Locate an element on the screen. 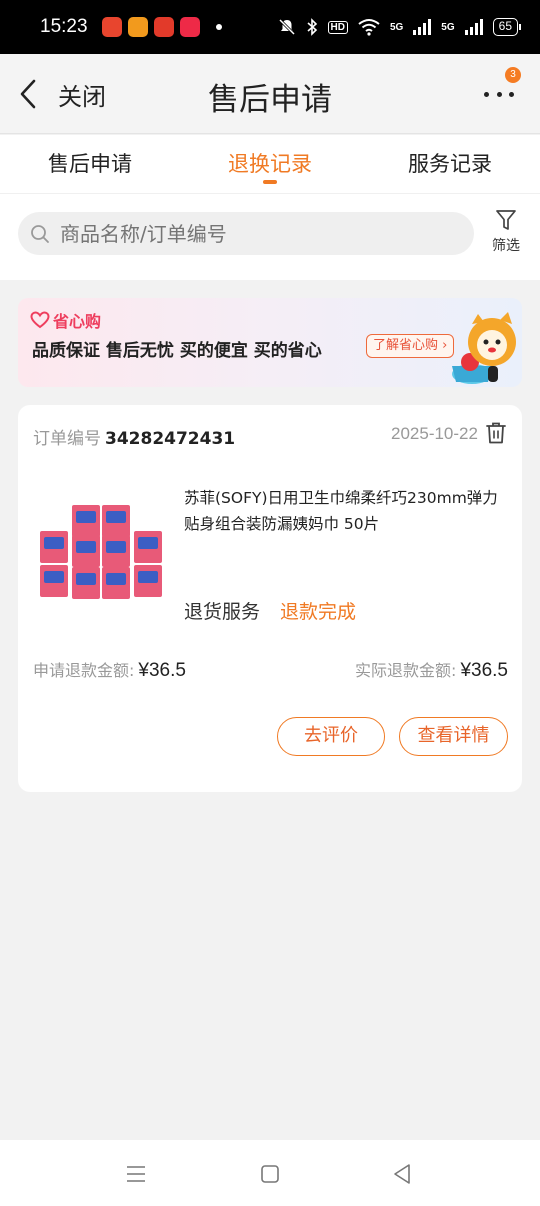  search-input is located at coordinates (260, 233).